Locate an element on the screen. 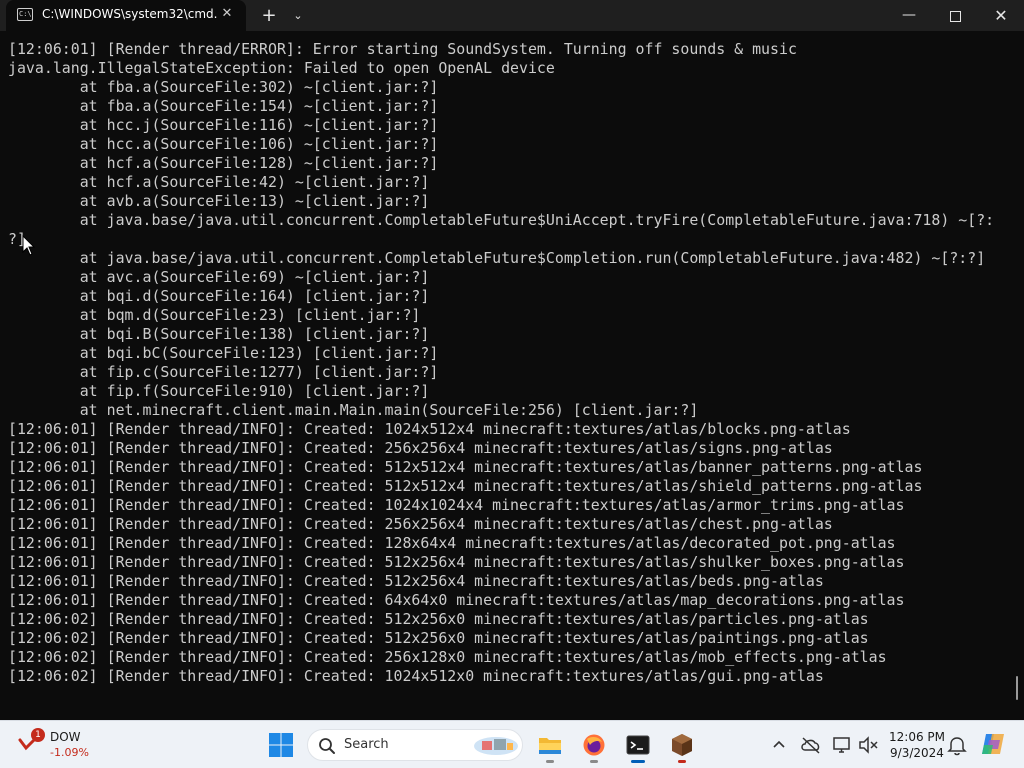  show-hidden-icons-button is located at coordinates (779, 745).